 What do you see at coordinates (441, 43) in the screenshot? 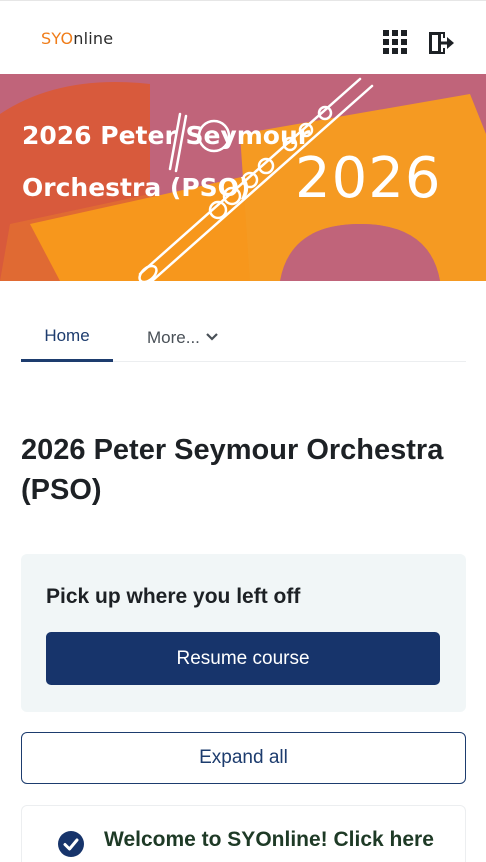
I see `logout-icon` at bounding box center [441, 43].